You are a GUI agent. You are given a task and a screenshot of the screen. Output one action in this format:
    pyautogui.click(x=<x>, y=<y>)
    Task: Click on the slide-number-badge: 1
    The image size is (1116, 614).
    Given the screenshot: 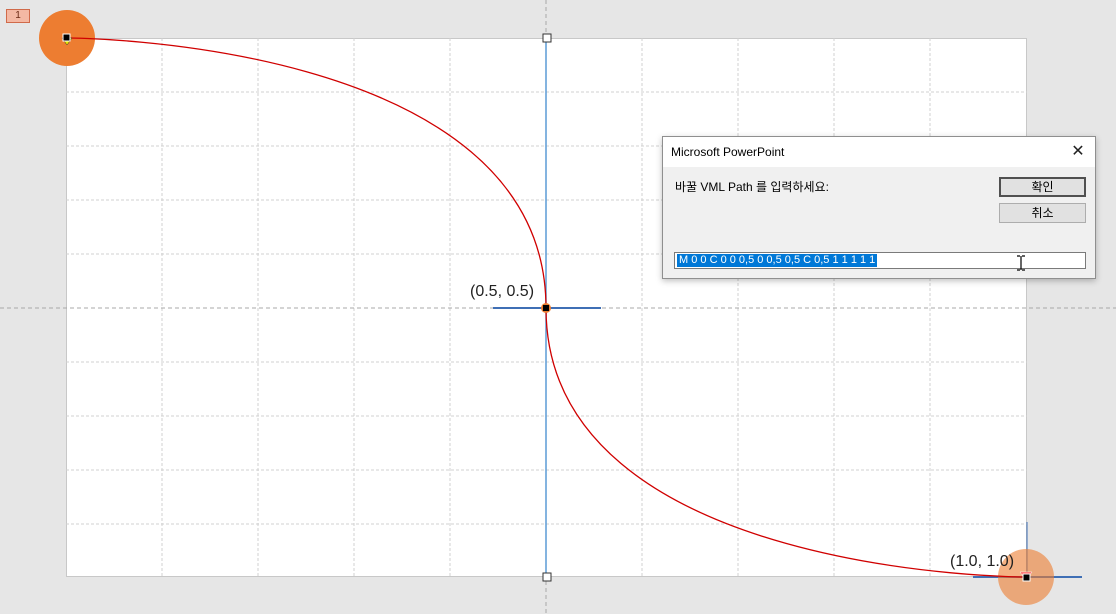 What is the action you would take?
    pyautogui.click(x=18, y=16)
    